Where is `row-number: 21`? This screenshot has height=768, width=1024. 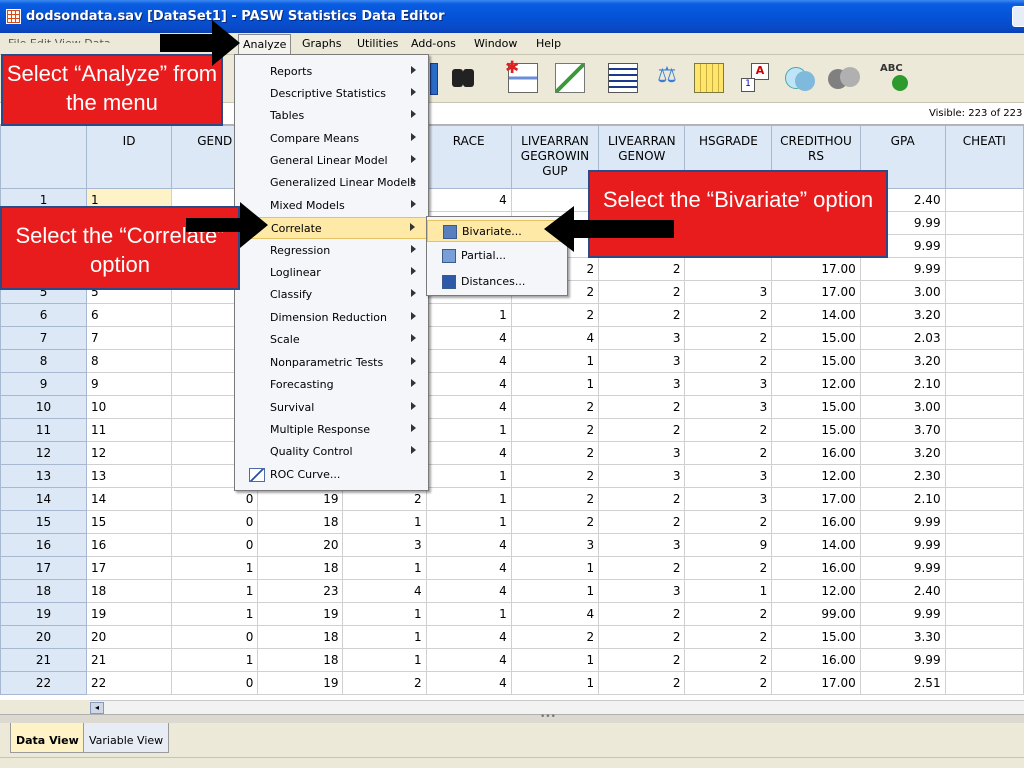
row-number: 21 is located at coordinates (44, 660).